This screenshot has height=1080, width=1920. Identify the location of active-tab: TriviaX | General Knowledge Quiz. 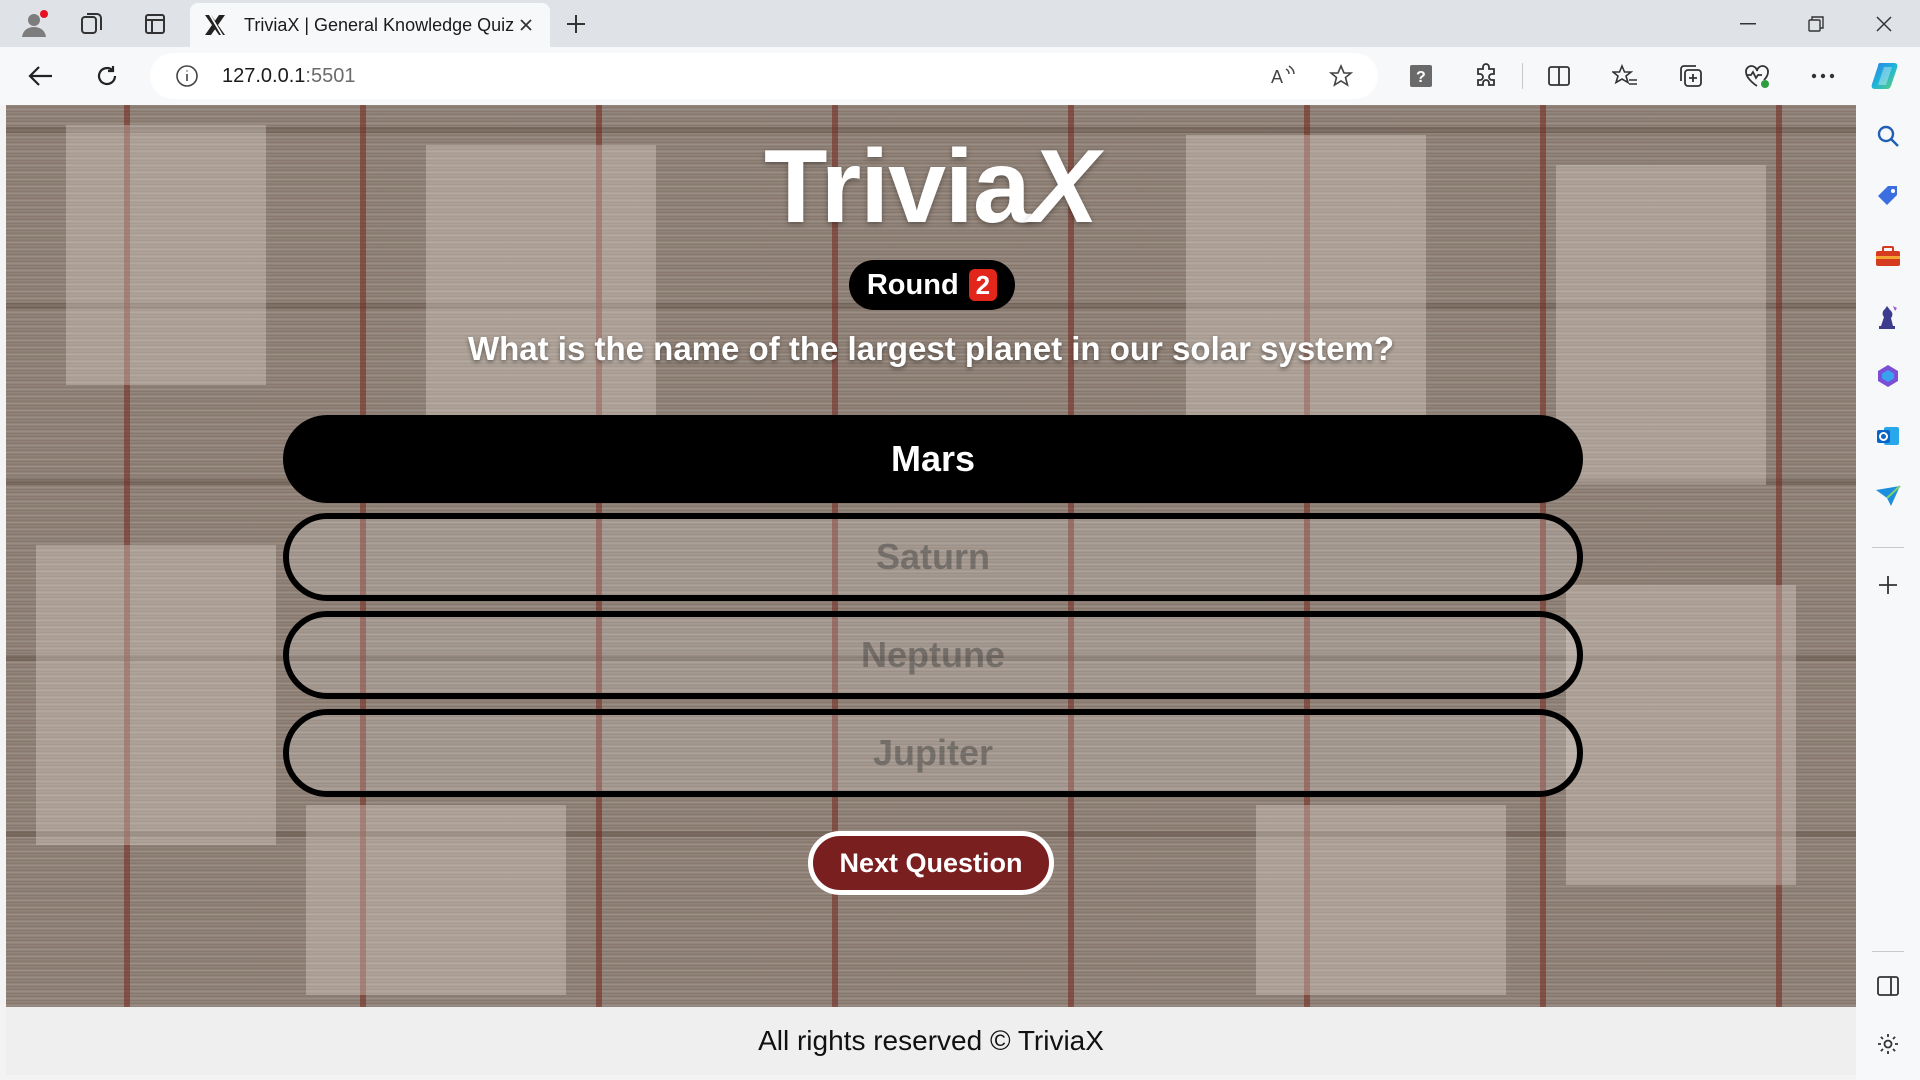
(370, 25).